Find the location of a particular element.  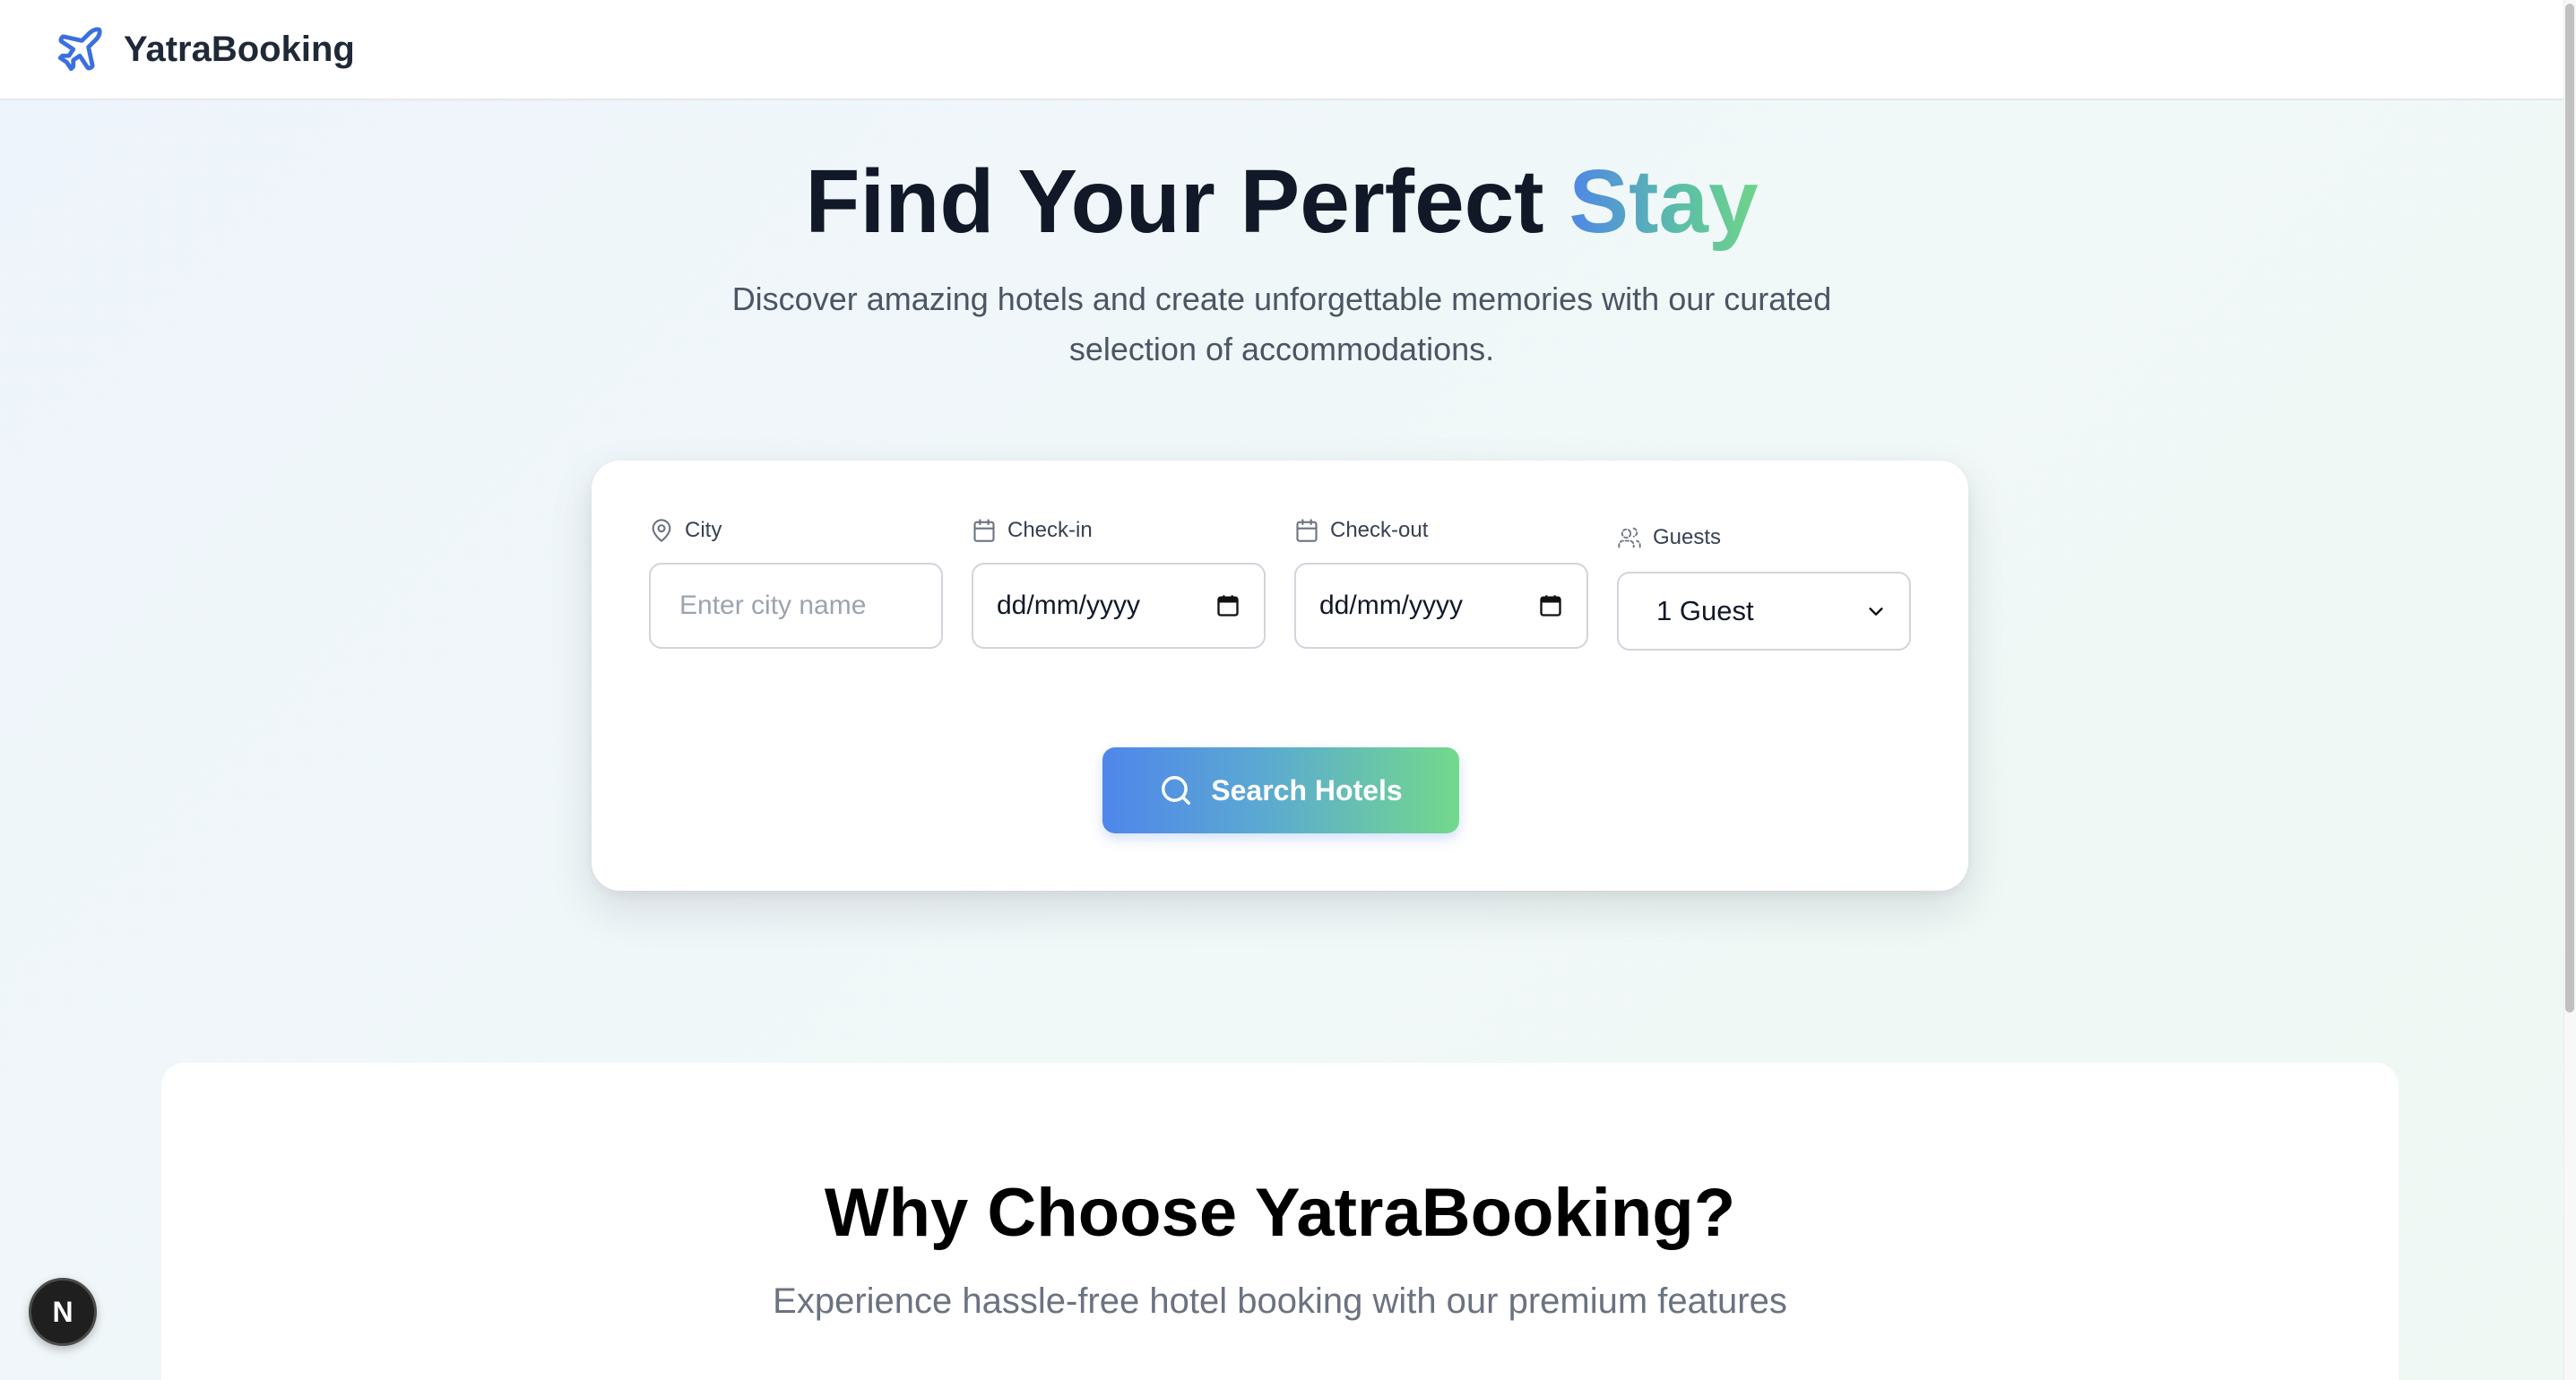

city-placeholder: Enter city name is located at coordinates (773, 605).